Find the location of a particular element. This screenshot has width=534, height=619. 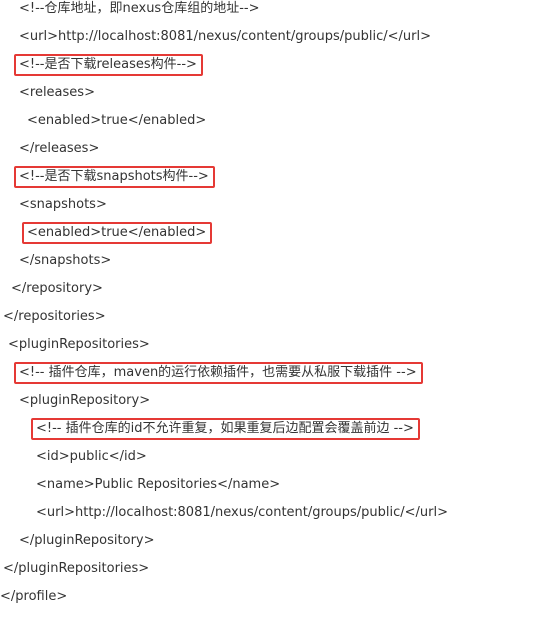

code-line-15: <pluginRepository> is located at coordinates (85, 400).